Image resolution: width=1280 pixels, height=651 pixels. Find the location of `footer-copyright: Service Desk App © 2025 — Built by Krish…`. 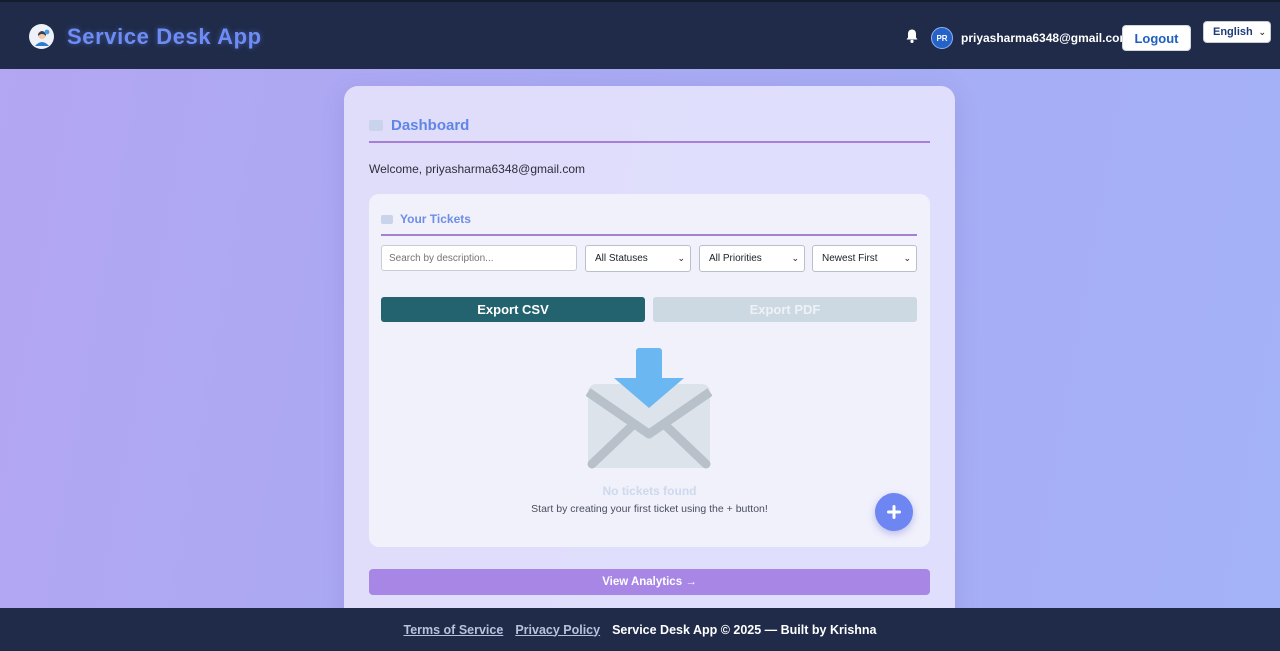

footer-copyright: Service Desk App © 2025 — Built by Krish… is located at coordinates (744, 629).